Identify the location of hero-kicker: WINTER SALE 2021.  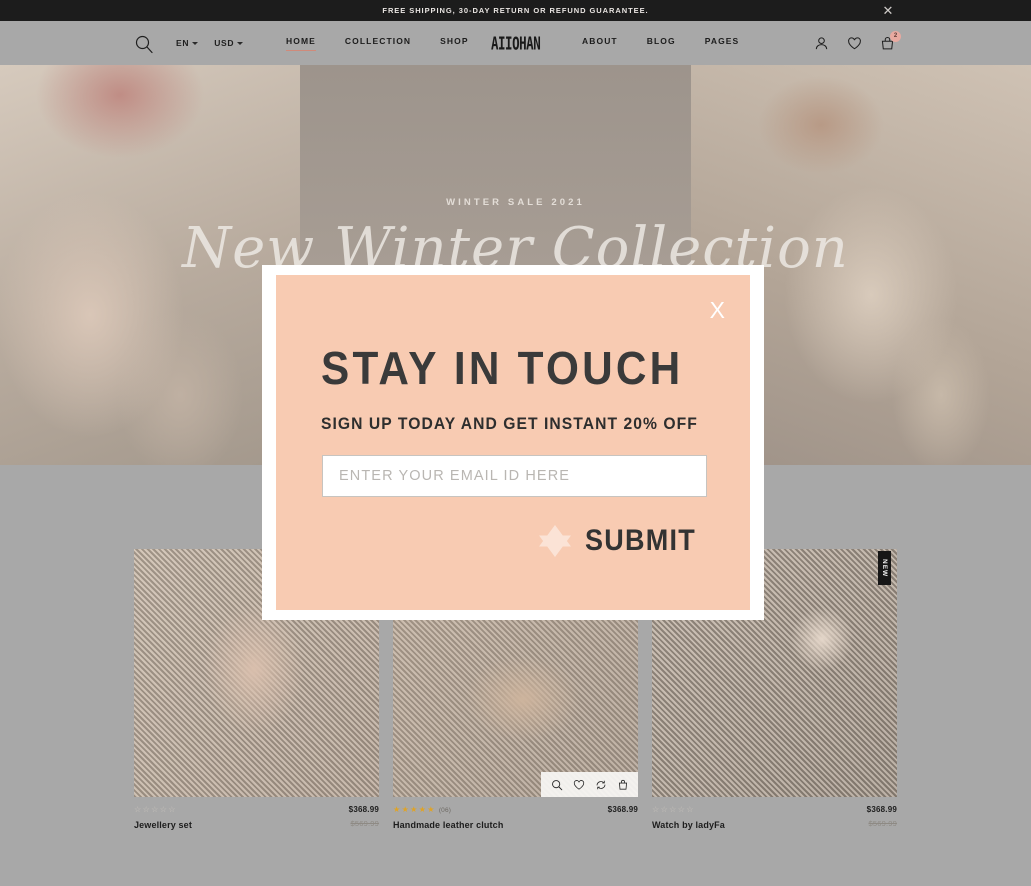
(515, 202).